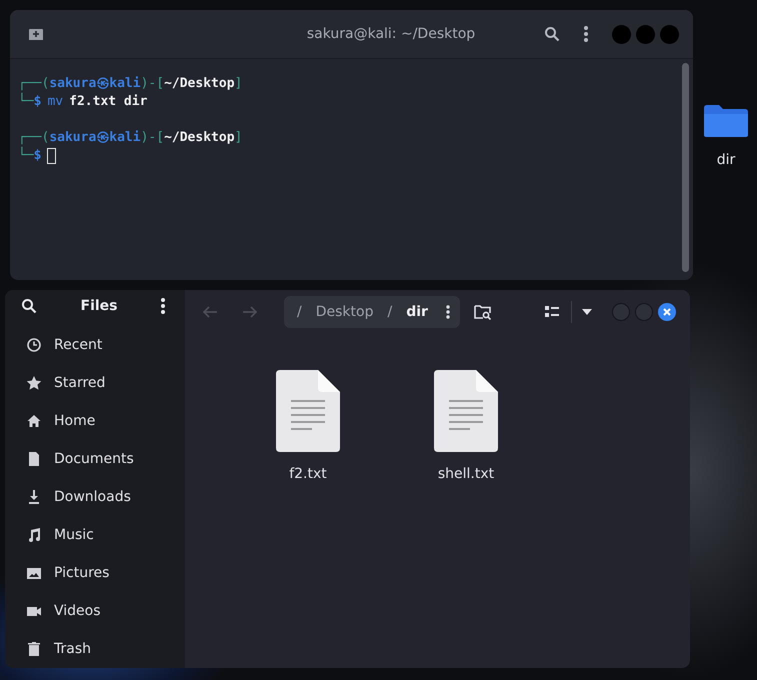 The image size is (757, 680). I want to click on download-icon, so click(34, 497).